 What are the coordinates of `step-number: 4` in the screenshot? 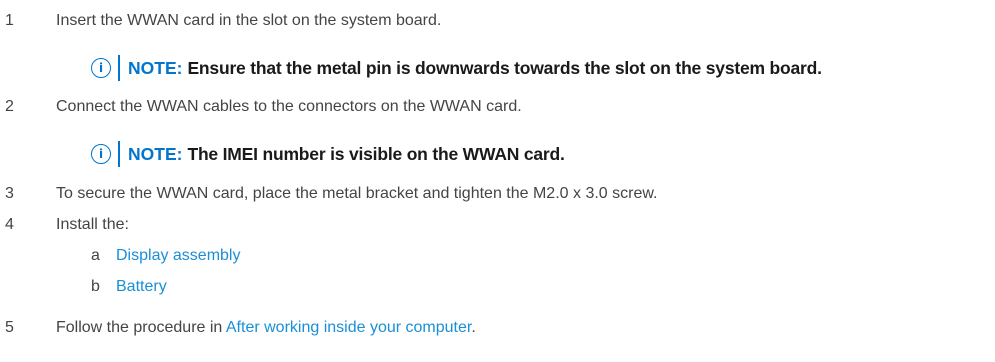 It's located at (9, 224).